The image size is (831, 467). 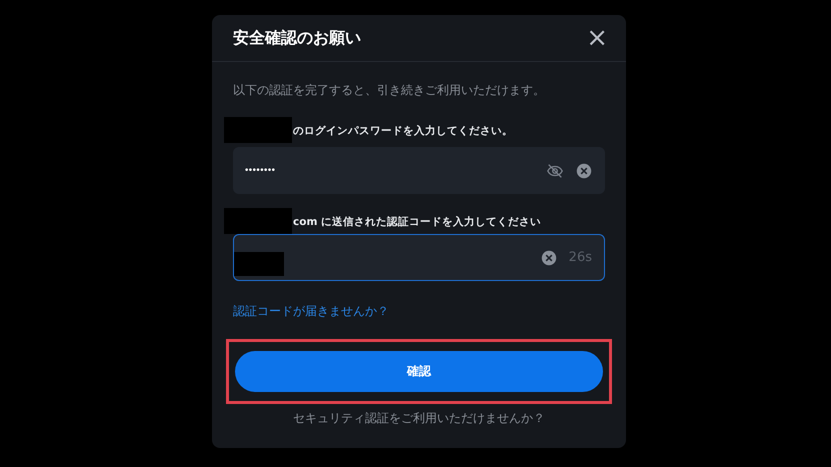 I want to click on close-button: ×, so click(x=597, y=38).